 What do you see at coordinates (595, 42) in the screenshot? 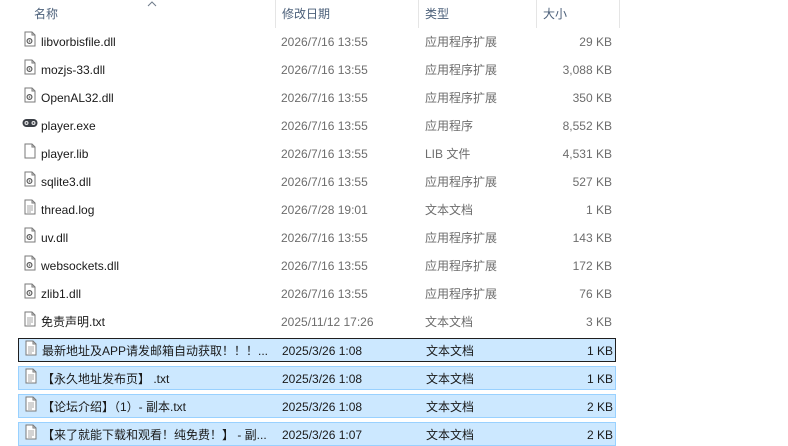
I see `file-size: 29 KB` at bounding box center [595, 42].